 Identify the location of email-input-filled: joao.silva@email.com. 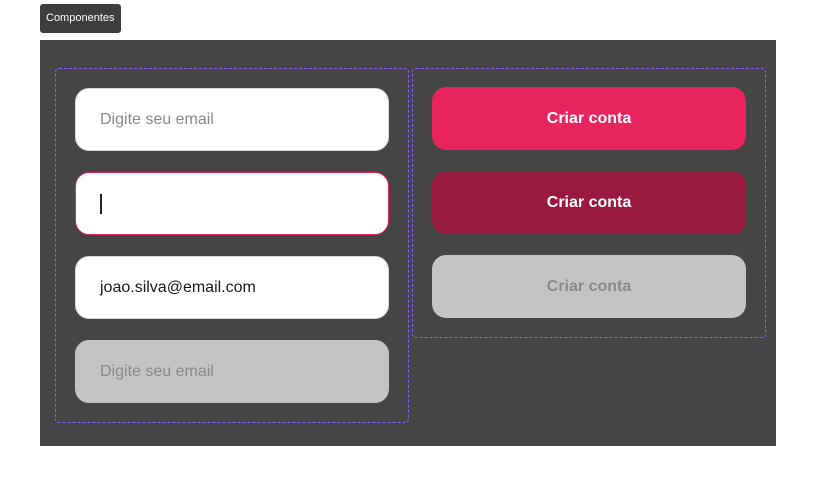
(232, 287).